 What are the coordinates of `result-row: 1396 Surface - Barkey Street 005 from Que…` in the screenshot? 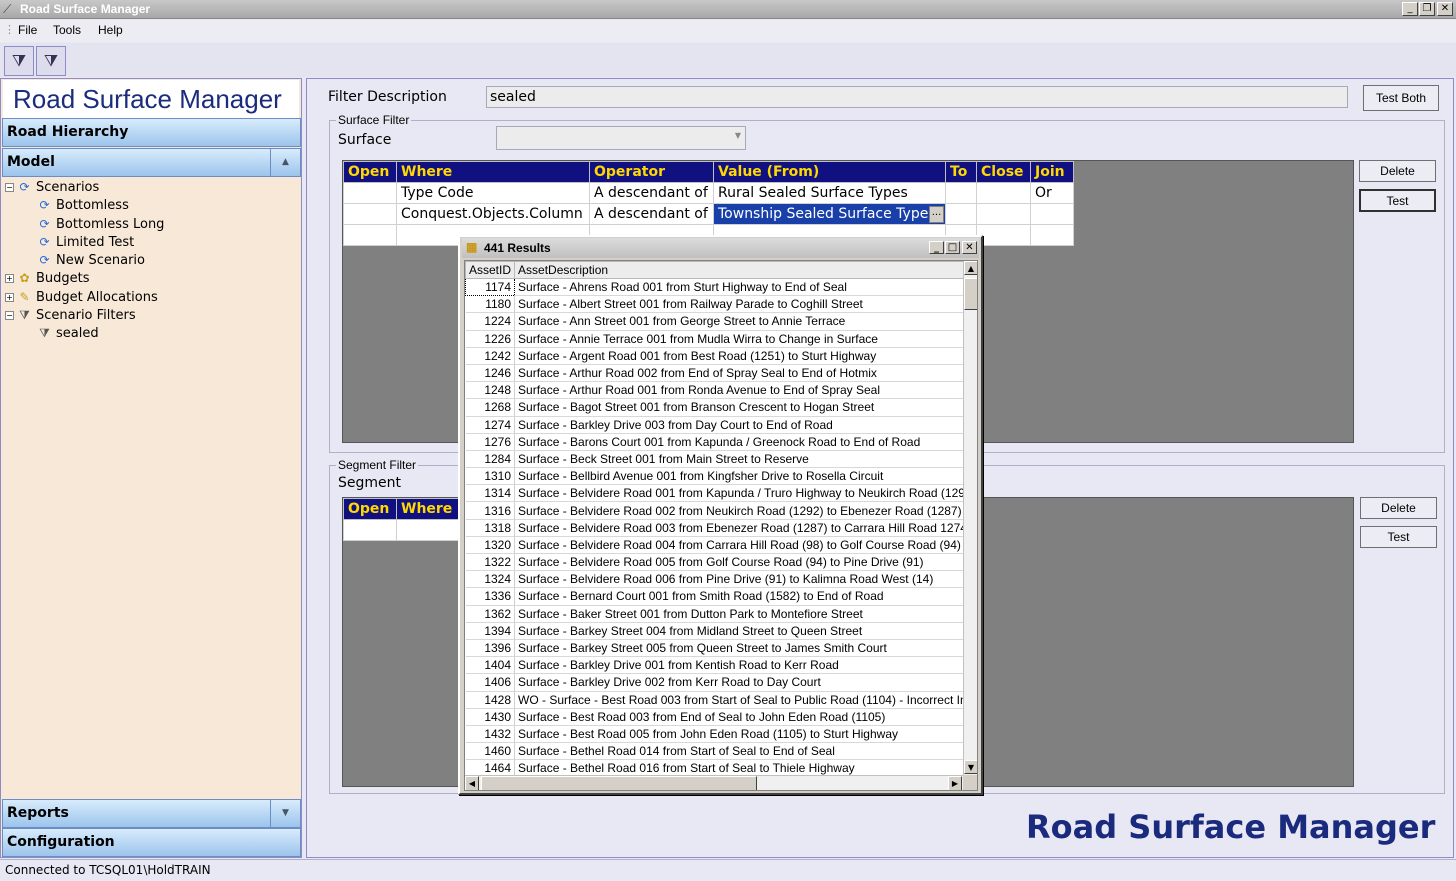 It's located at (721, 648).